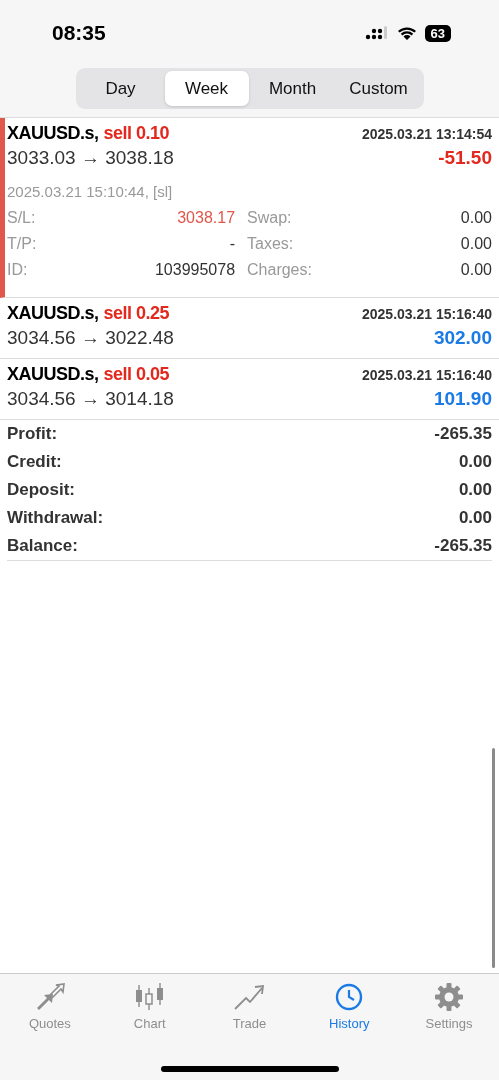 The height and width of the screenshot is (1080, 499). Describe the element at coordinates (271, 244) in the screenshot. I see `detail-label: Taxes:` at that location.